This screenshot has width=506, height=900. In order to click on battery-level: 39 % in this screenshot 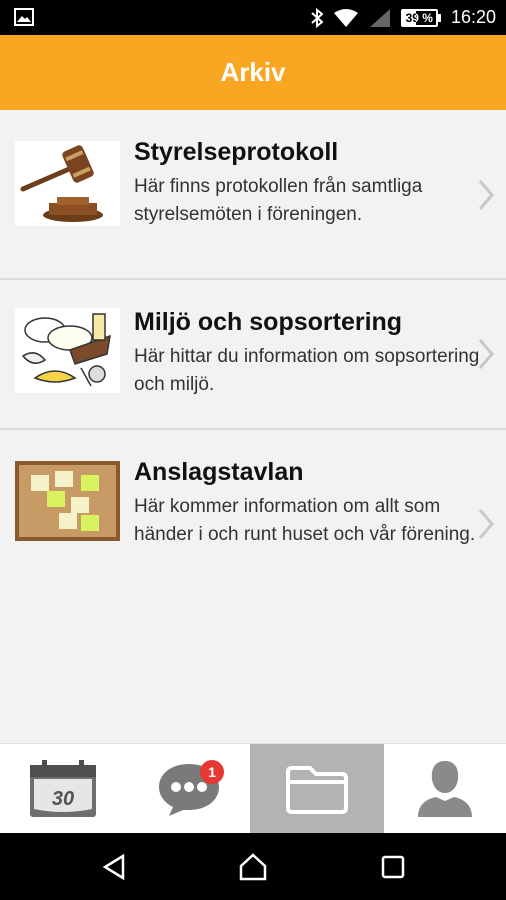, I will do `click(419, 17)`.